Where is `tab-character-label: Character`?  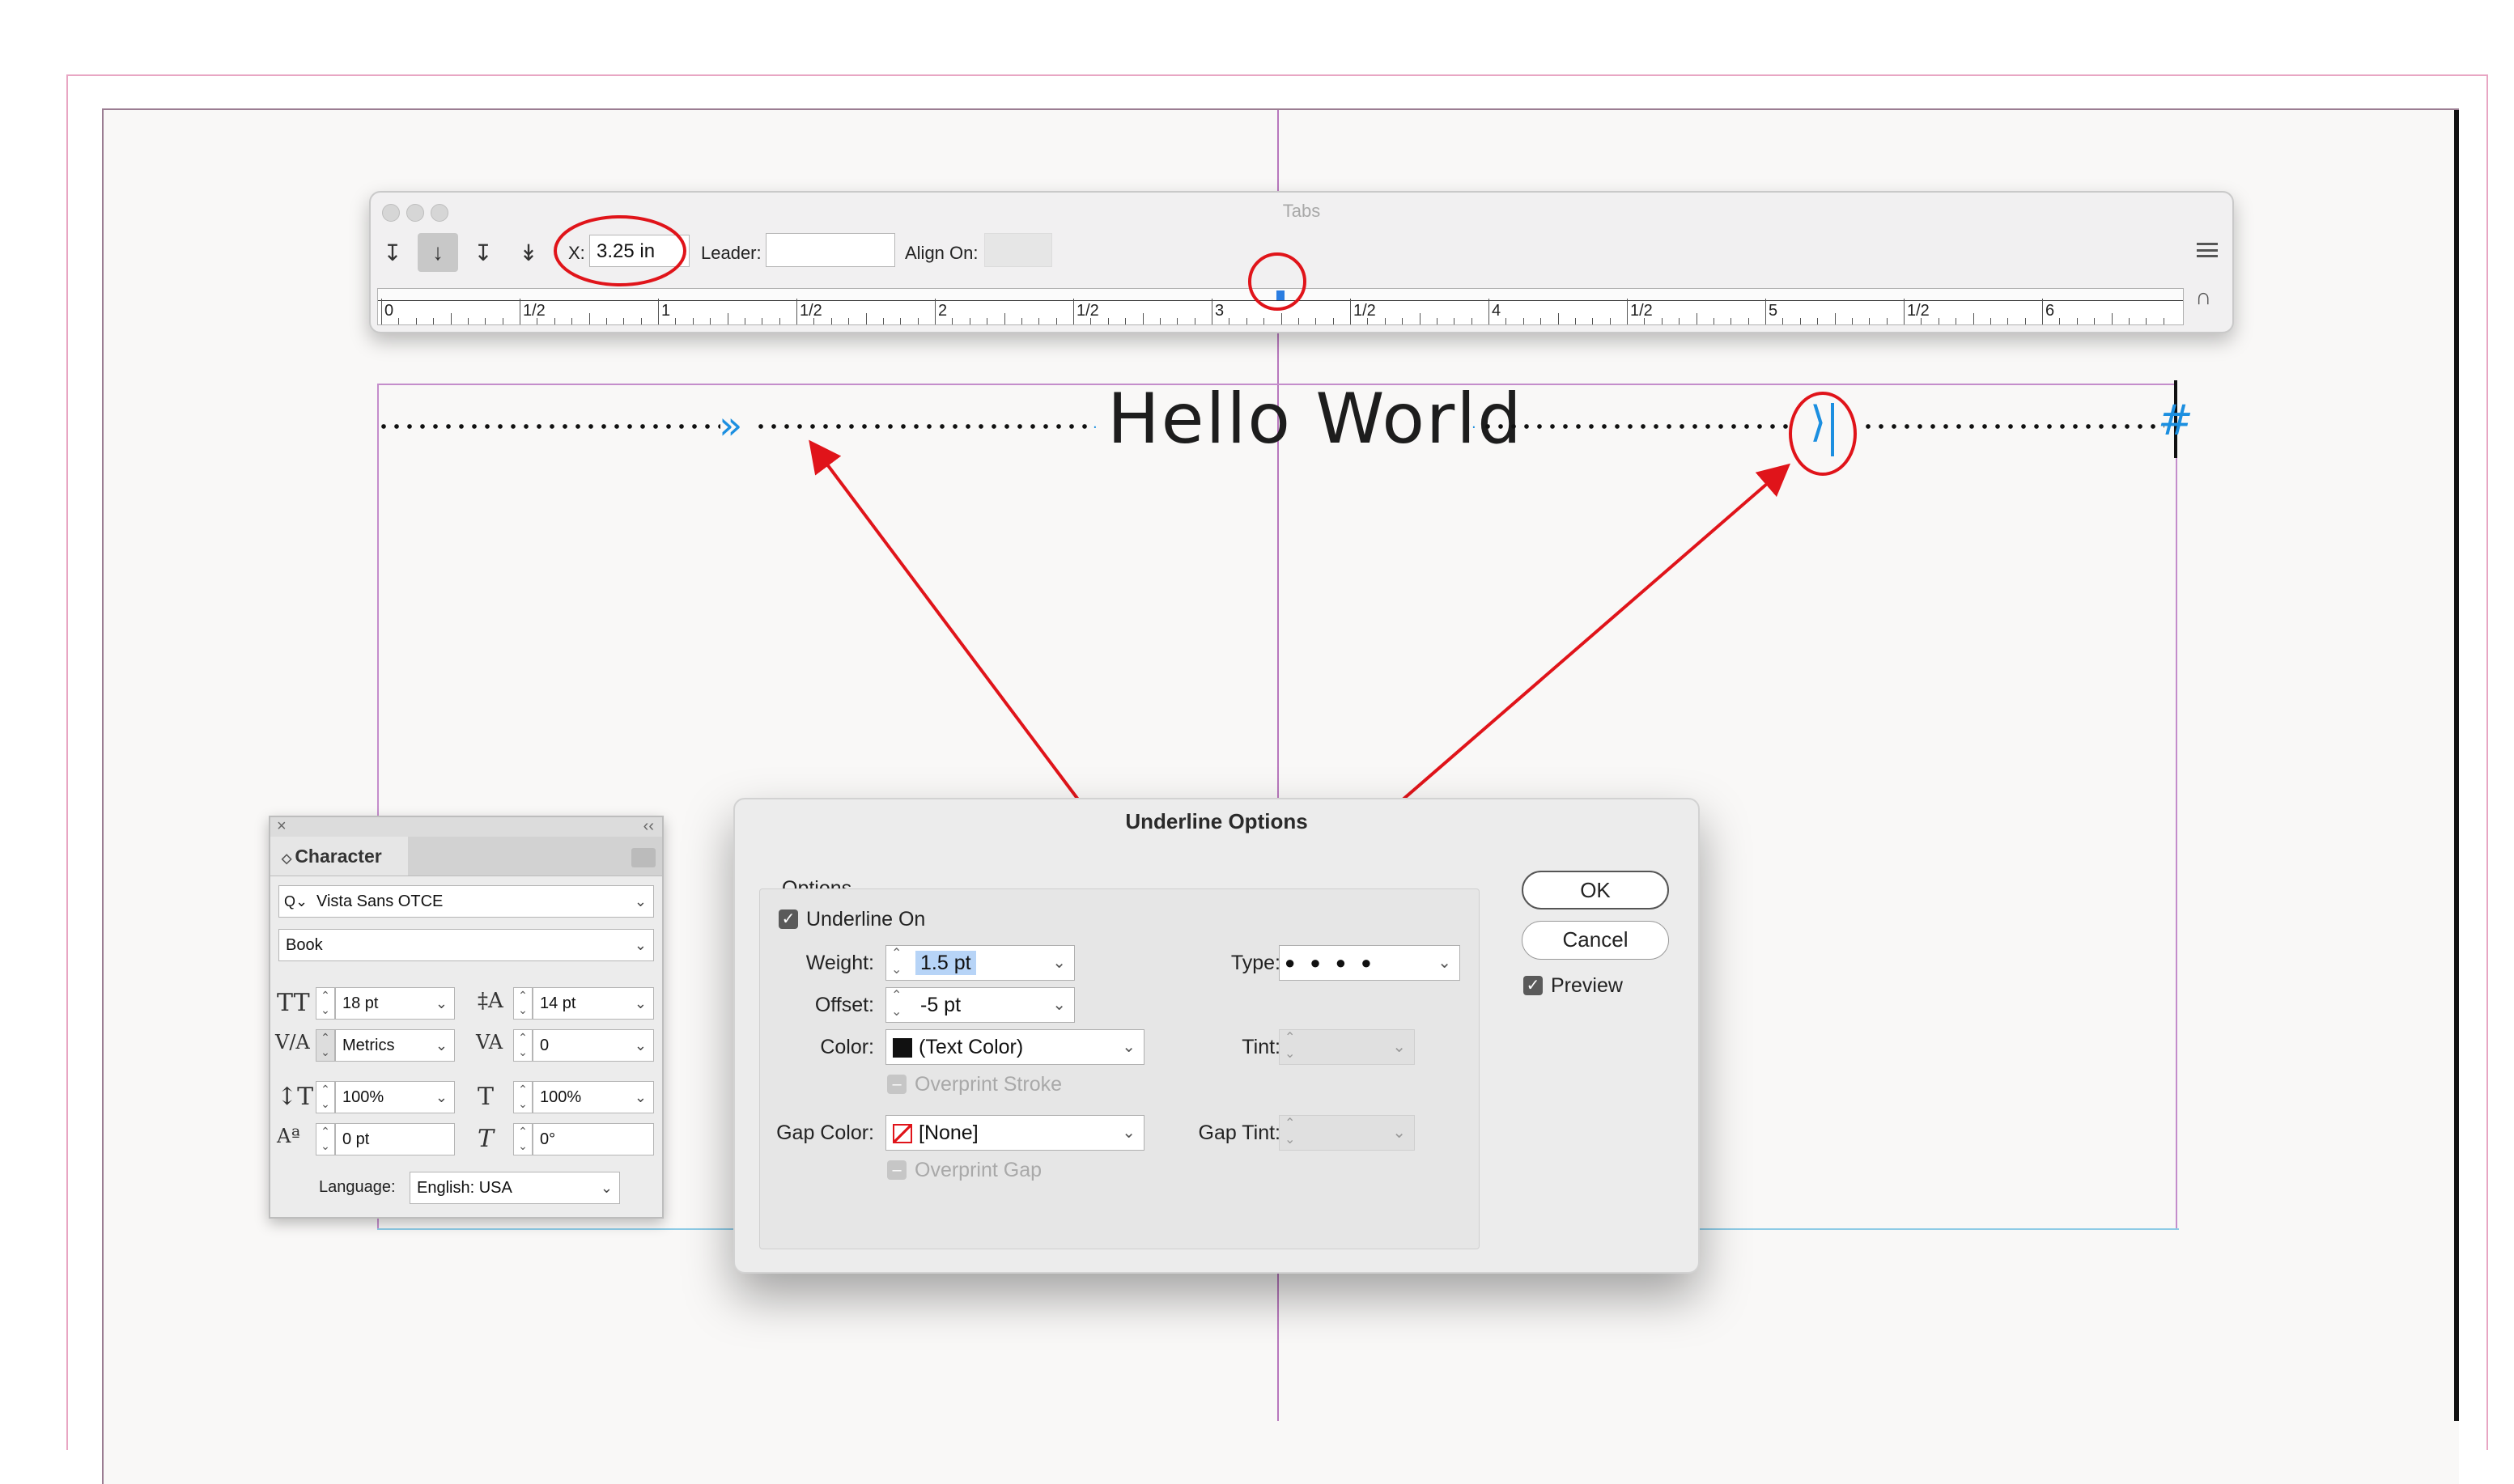 tab-character-label: Character is located at coordinates (338, 856).